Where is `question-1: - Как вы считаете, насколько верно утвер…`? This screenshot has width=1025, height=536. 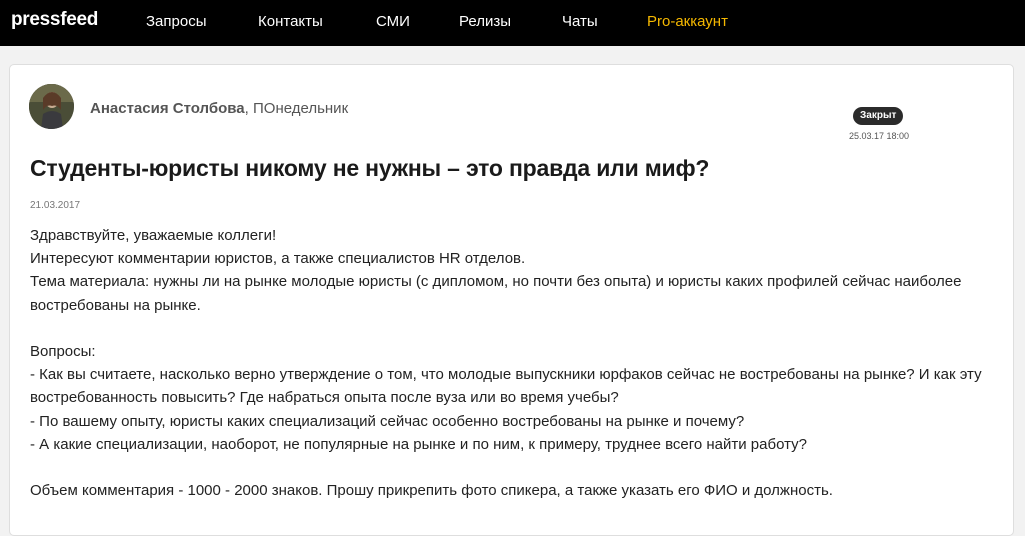 question-1: - Как вы считаете, насколько верно утвер… is located at coordinates (506, 386).